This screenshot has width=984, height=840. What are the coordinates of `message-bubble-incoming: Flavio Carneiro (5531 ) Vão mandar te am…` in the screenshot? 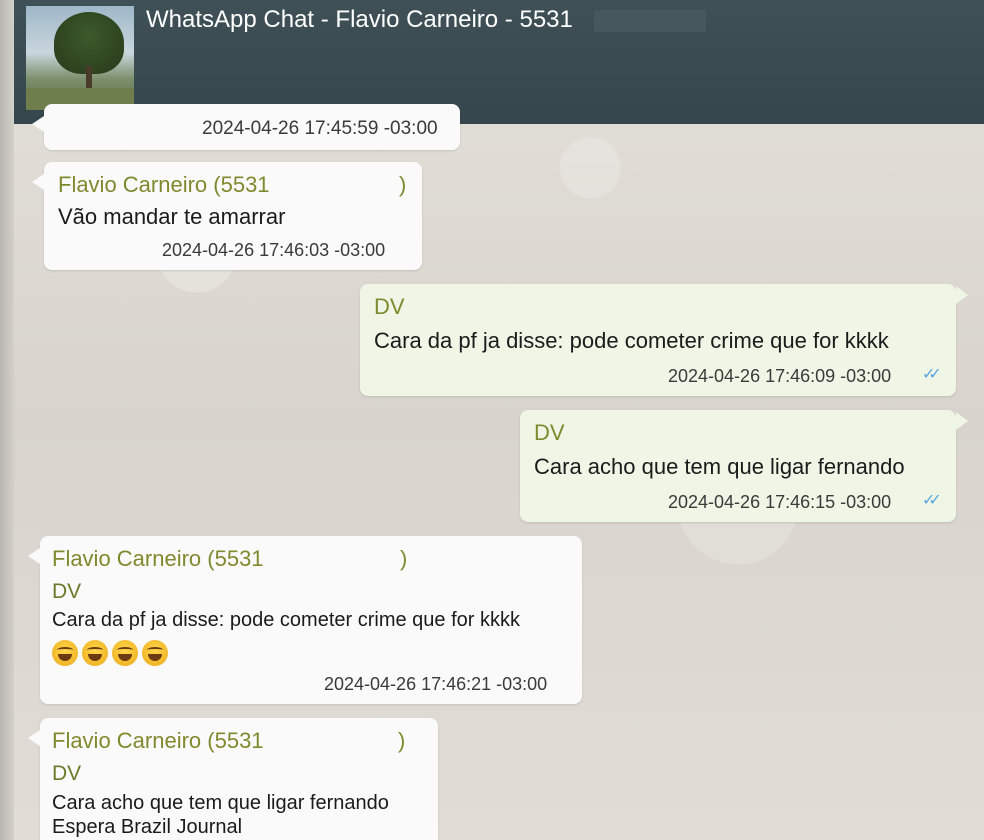 It's located at (227, 216).